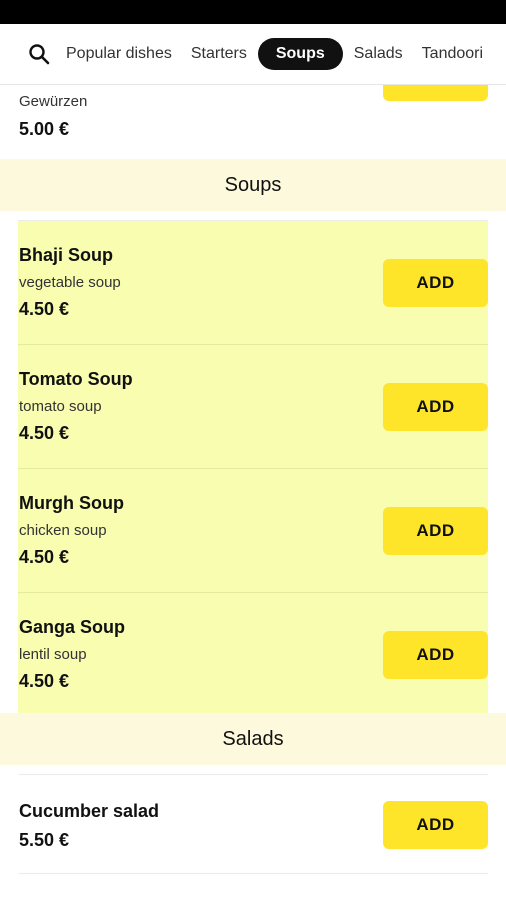 This screenshot has height=900, width=506. Describe the element at coordinates (70, 282) in the screenshot. I see `dish-description: vegetable soup` at that location.